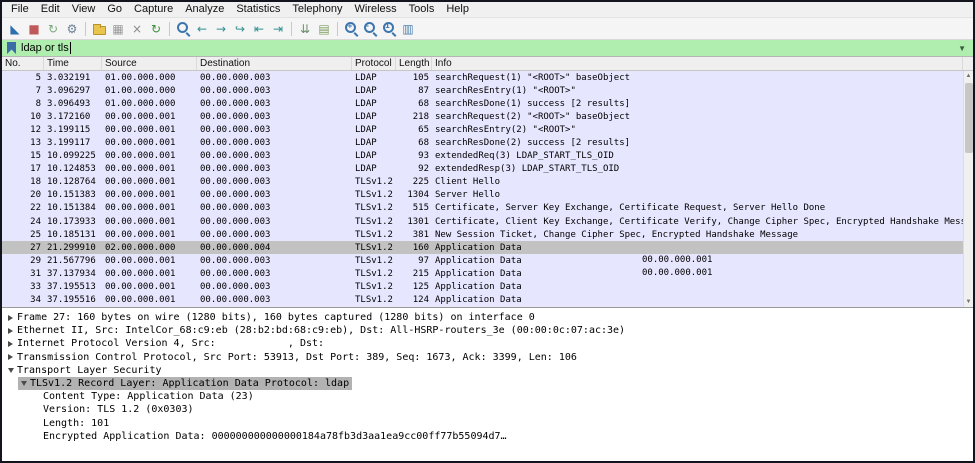 The image size is (975, 463). What do you see at coordinates (374, 221) in the screenshot?
I see `cell-proto: TLSv1.2` at bounding box center [374, 221].